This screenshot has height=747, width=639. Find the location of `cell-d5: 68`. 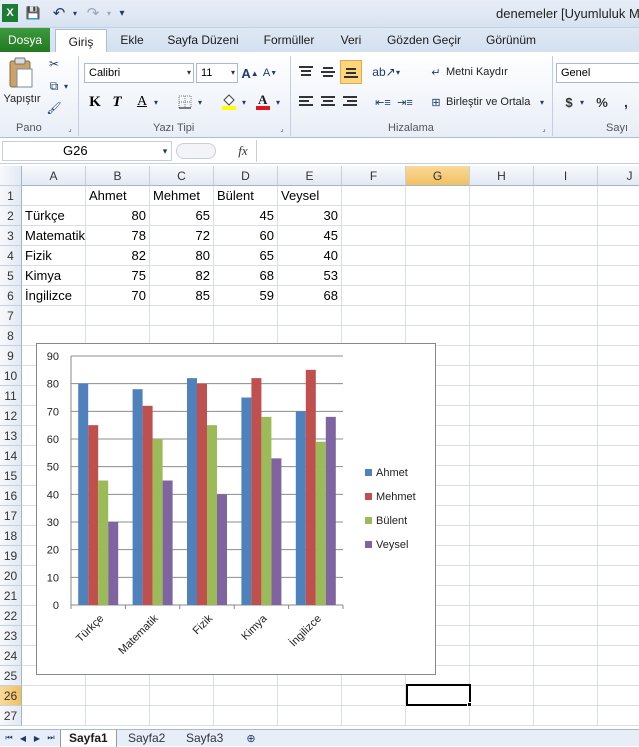

cell-d5: 68 is located at coordinates (246, 276).